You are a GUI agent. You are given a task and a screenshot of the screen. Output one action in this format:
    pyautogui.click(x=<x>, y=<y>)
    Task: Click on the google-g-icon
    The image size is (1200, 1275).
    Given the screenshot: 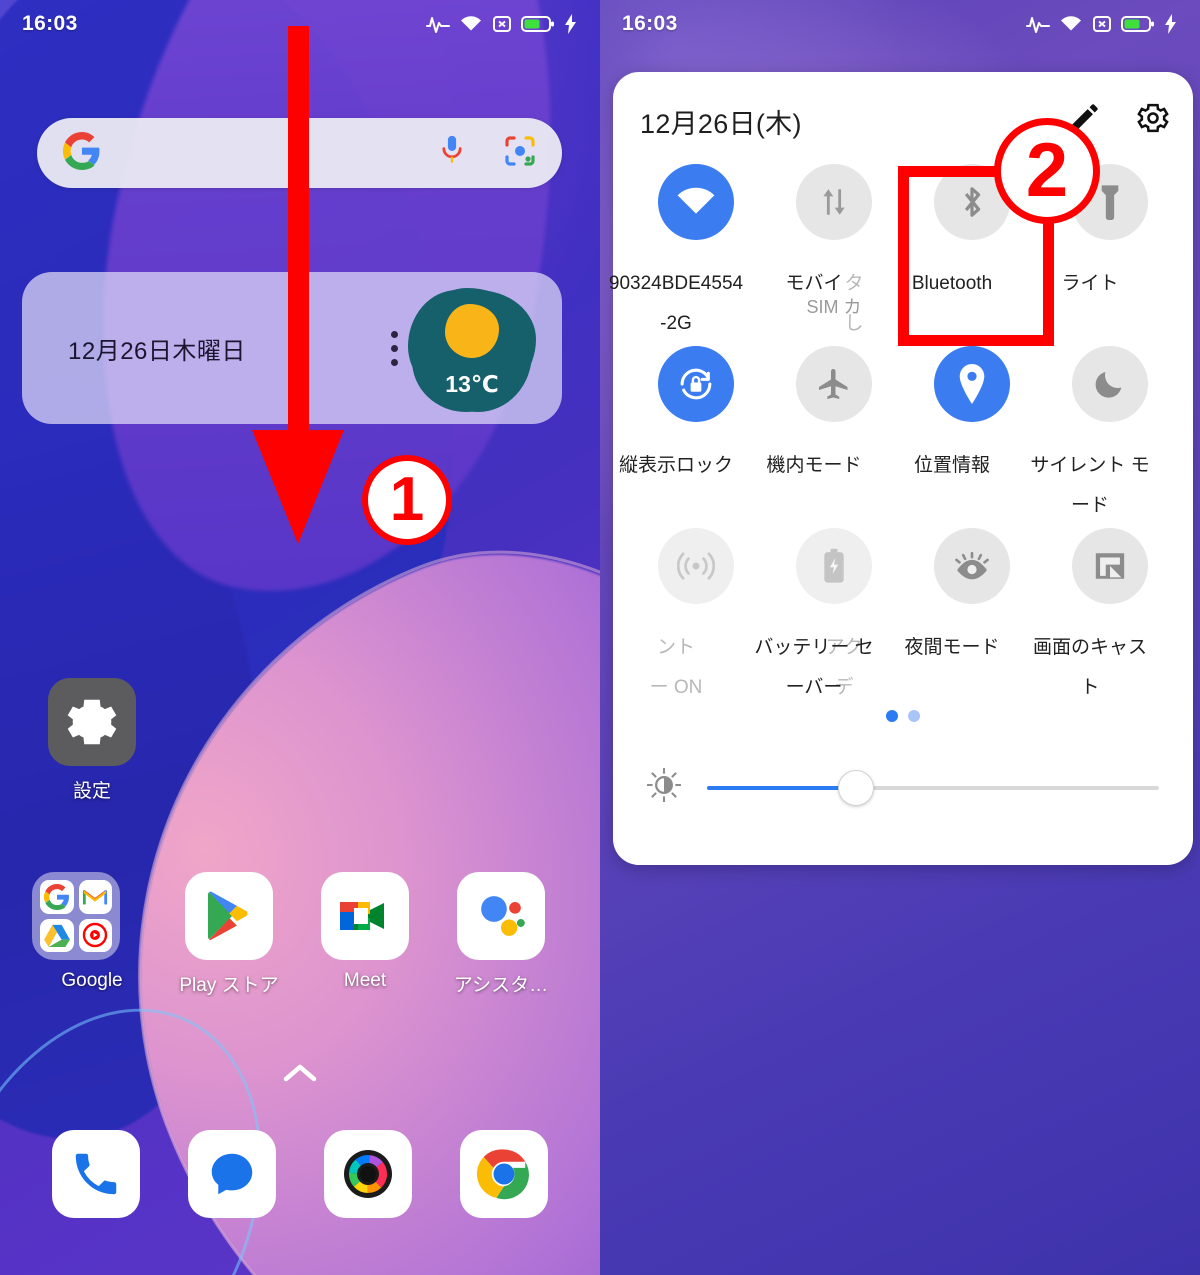 What is the action you would take?
    pyautogui.click(x=81, y=153)
    